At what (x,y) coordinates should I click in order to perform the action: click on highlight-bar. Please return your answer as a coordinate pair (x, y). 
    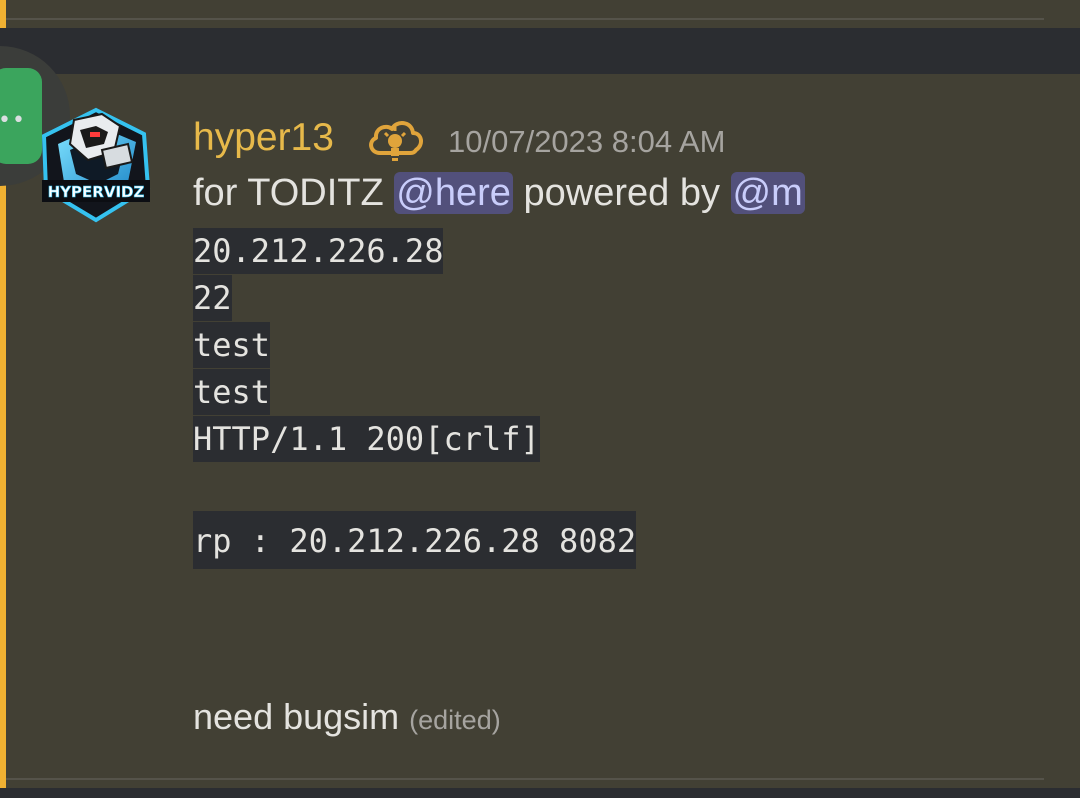
    Looking at the image, I should click on (3, 14).